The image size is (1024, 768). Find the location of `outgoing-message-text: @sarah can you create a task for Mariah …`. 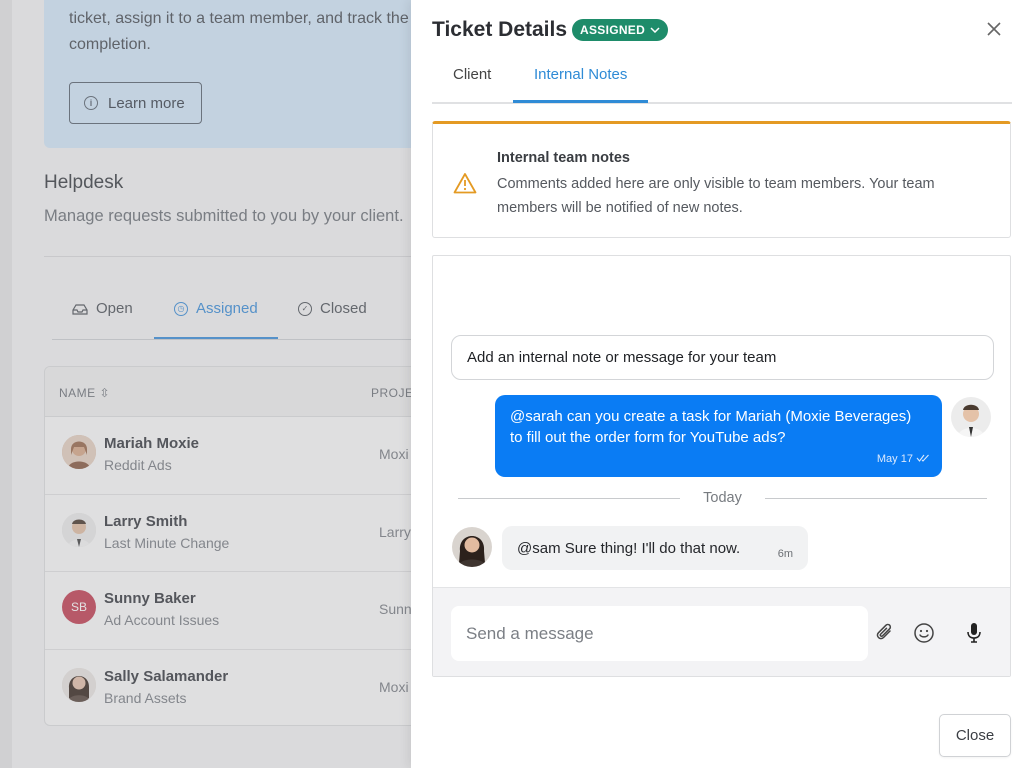

outgoing-message-text: @sarah can you create a task for Mariah … is located at coordinates (711, 427).